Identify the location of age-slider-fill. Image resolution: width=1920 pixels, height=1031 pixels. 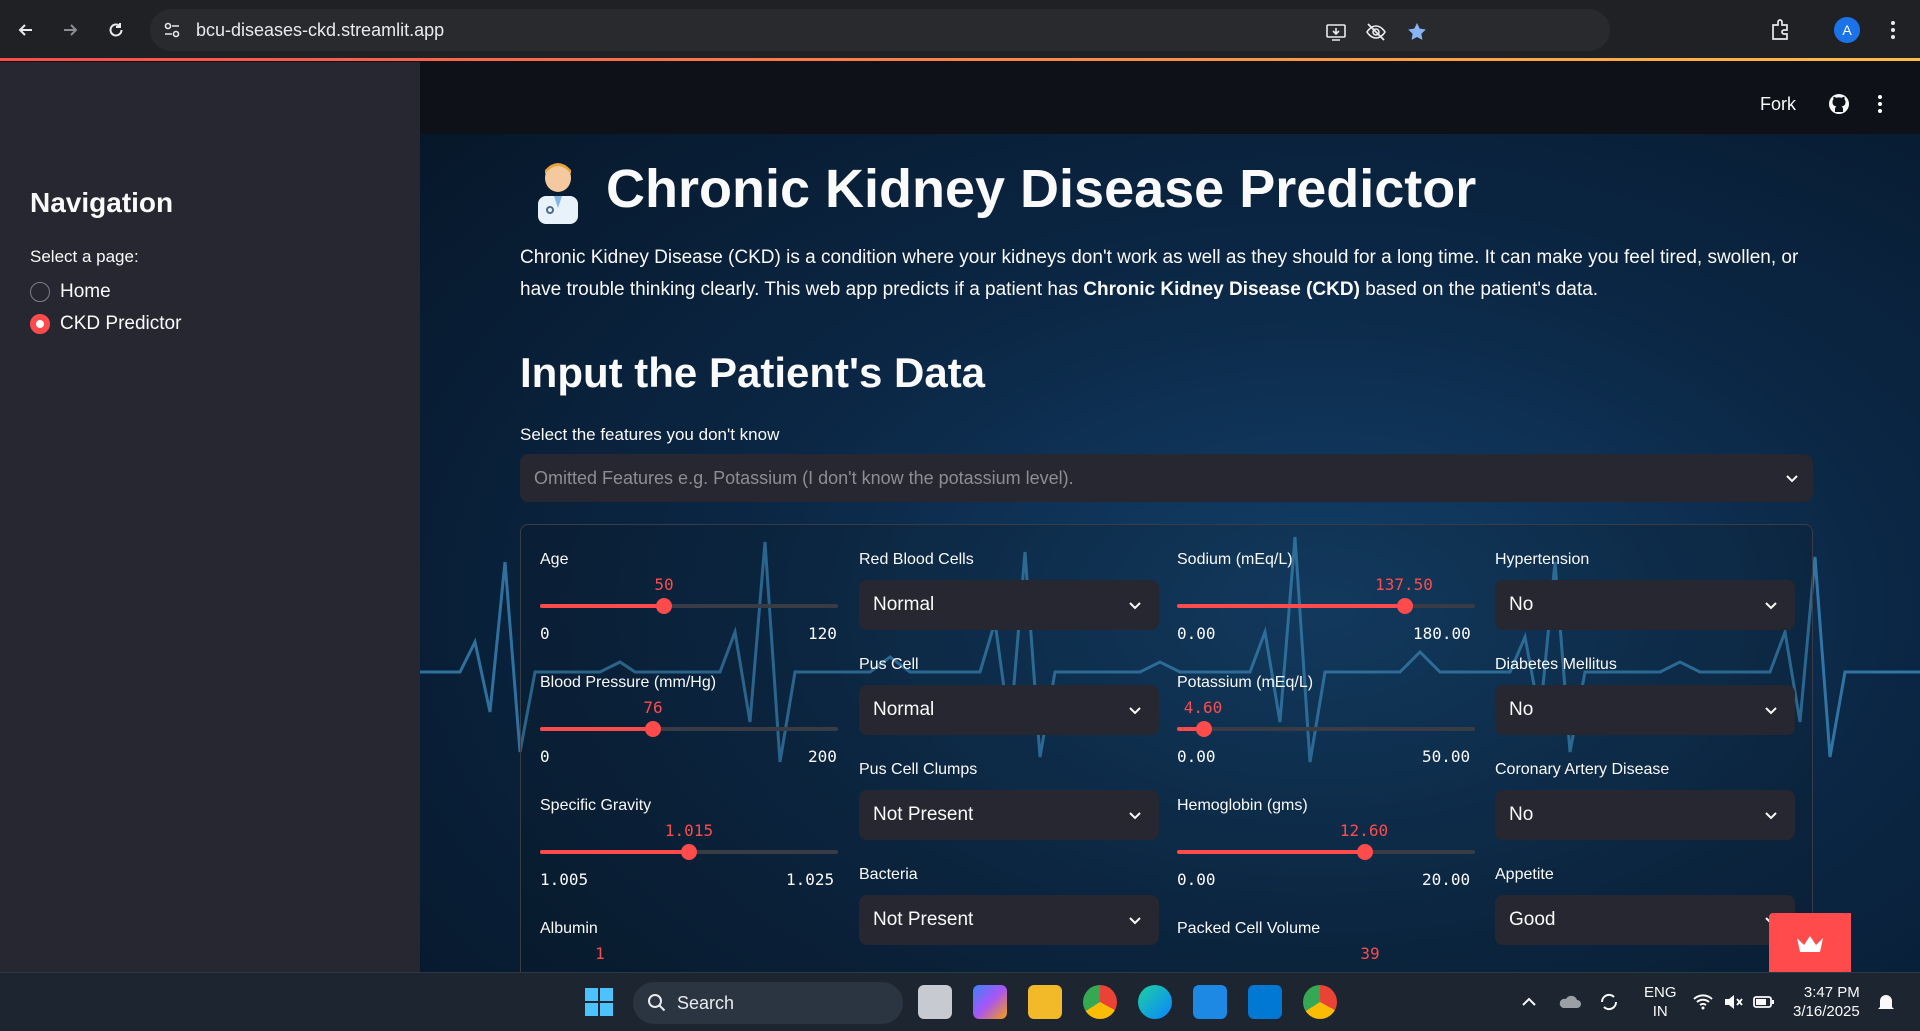
(602, 606).